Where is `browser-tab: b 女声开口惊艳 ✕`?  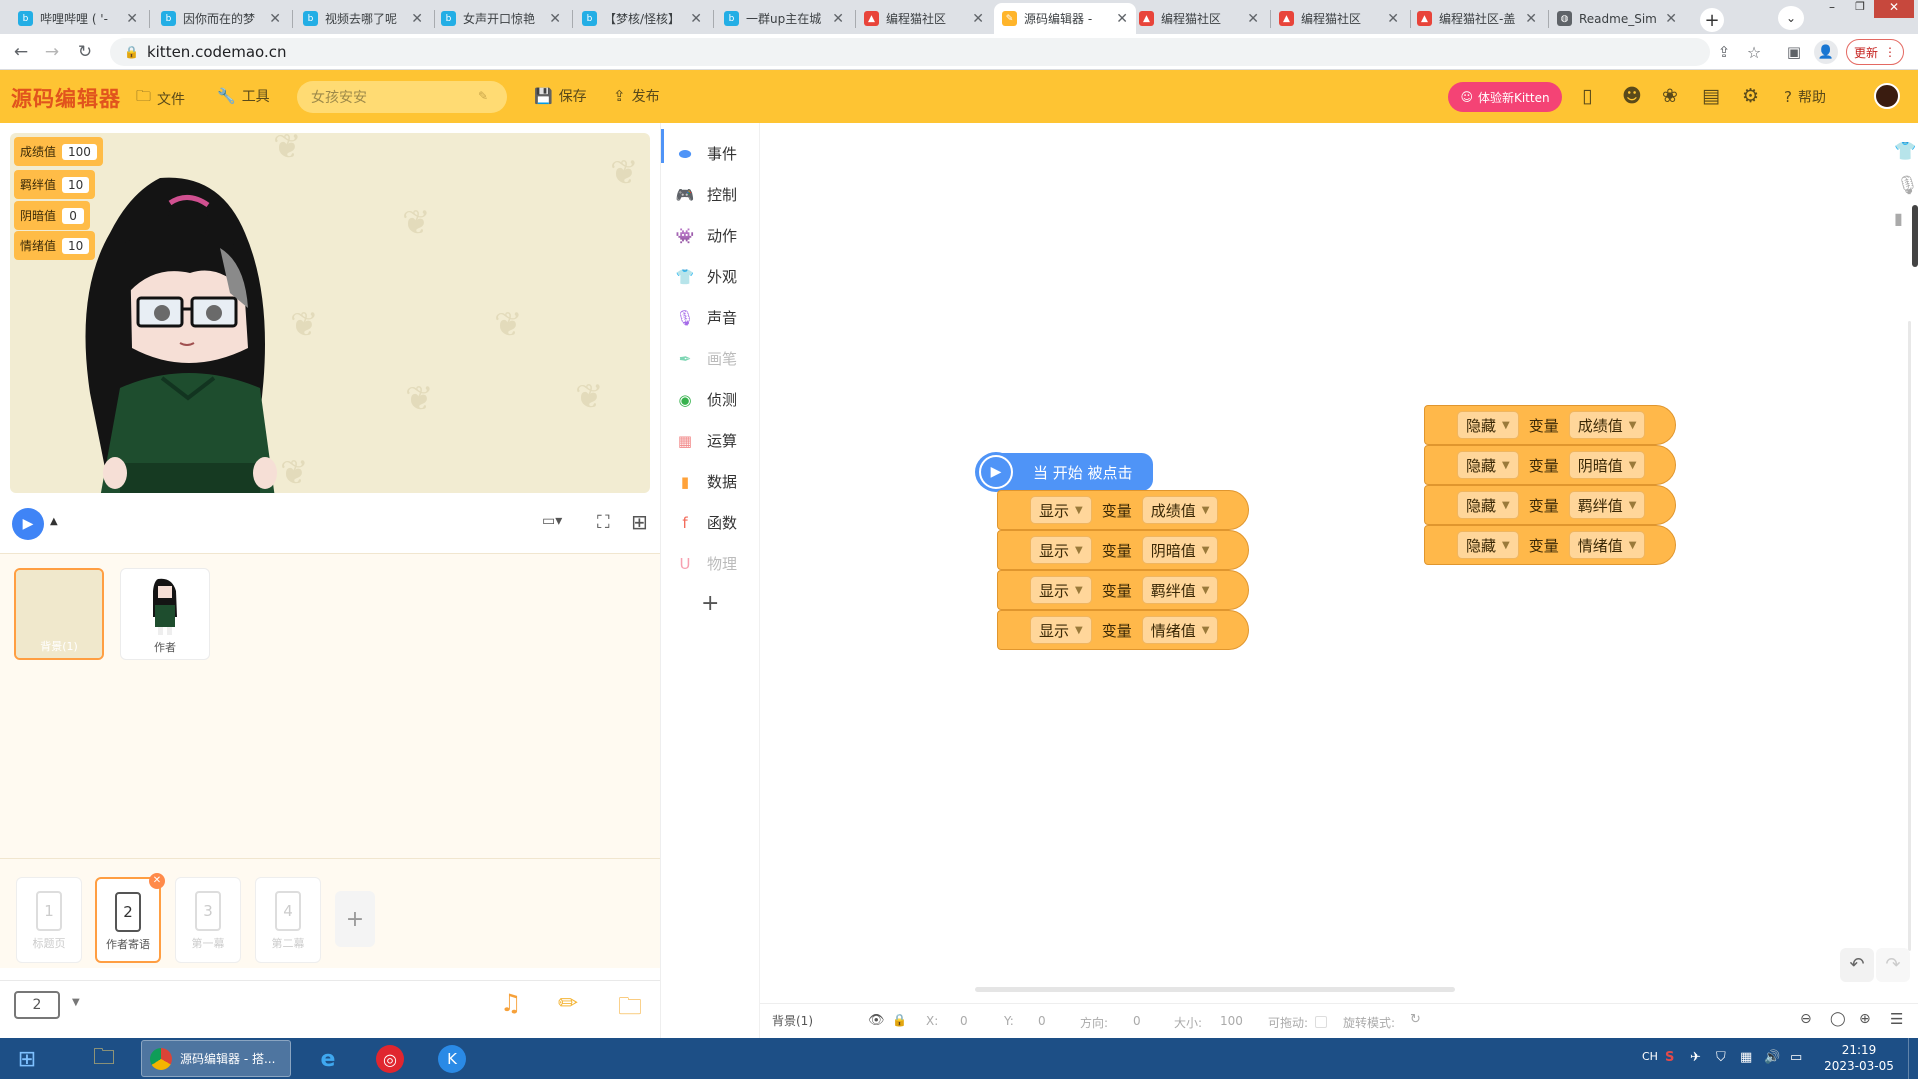
browser-tab: b 女声开口惊艳 ✕ is located at coordinates (501, 18).